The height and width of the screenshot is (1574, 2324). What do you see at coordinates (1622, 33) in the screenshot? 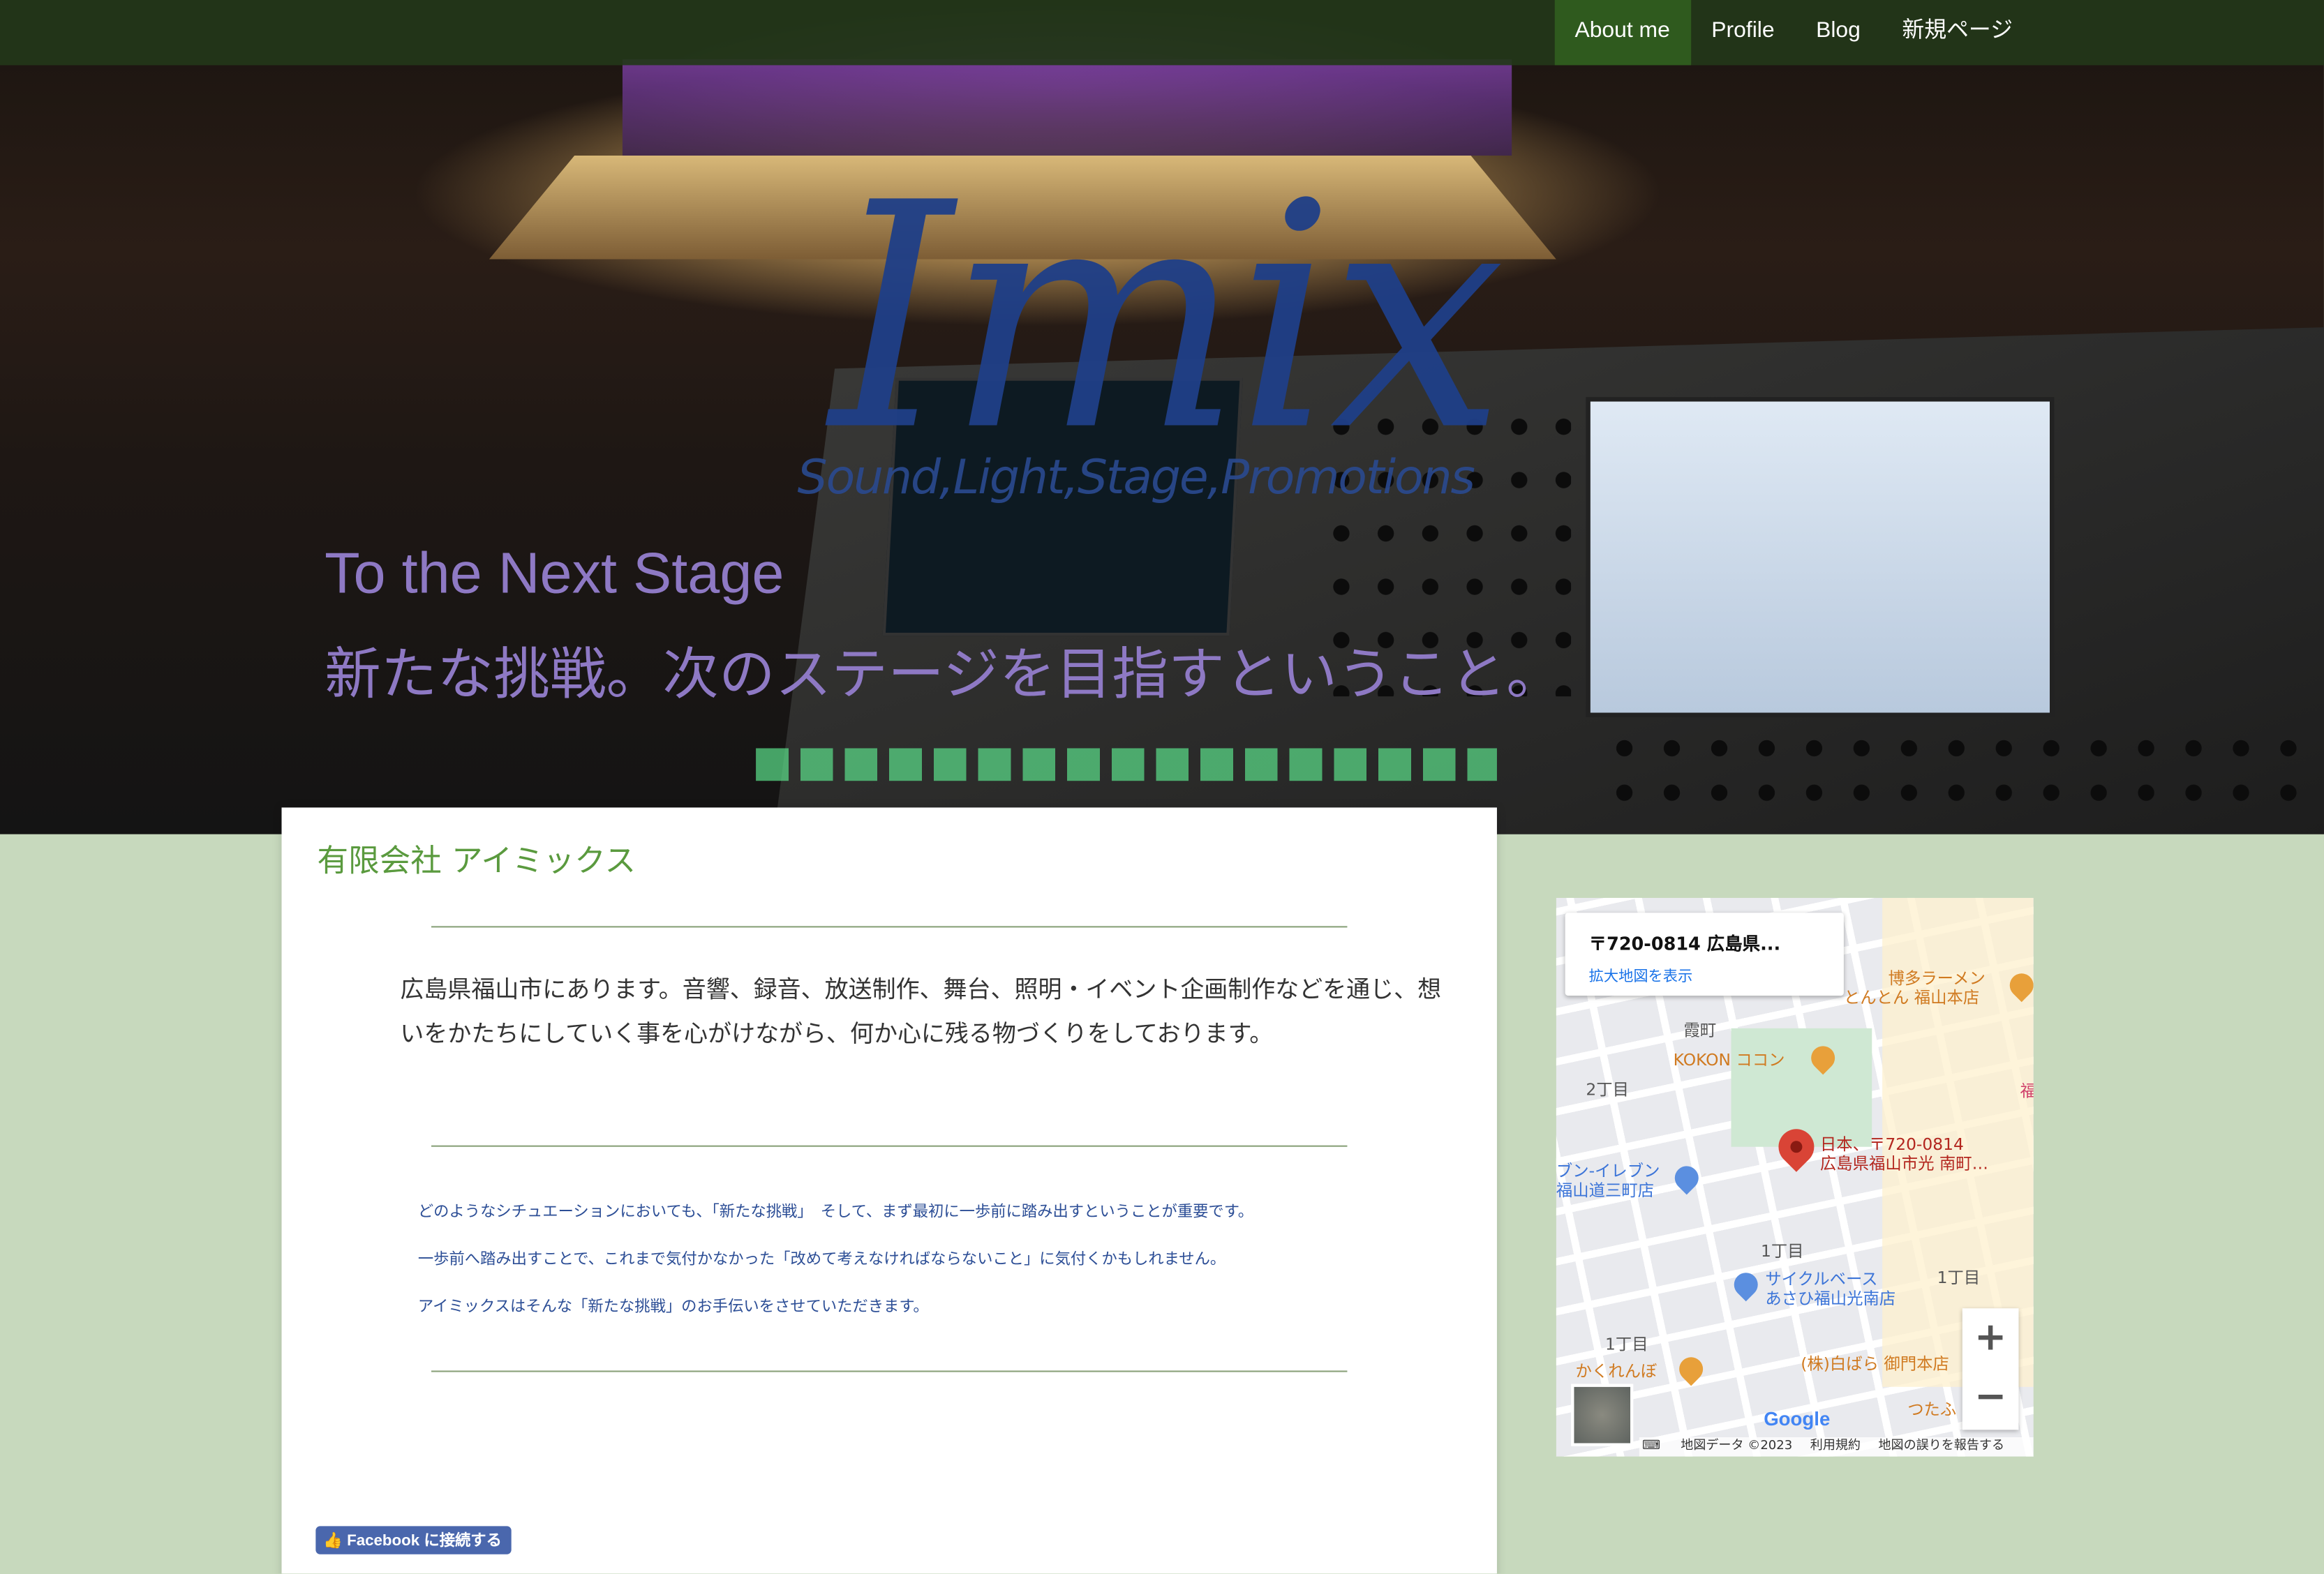
I see `nav-about-me: About me` at bounding box center [1622, 33].